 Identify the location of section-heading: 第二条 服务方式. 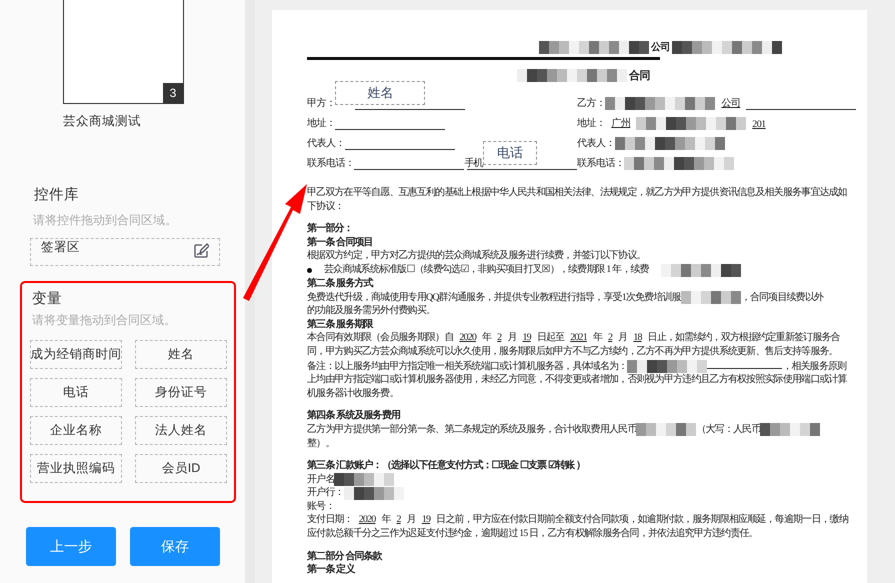
(340, 283).